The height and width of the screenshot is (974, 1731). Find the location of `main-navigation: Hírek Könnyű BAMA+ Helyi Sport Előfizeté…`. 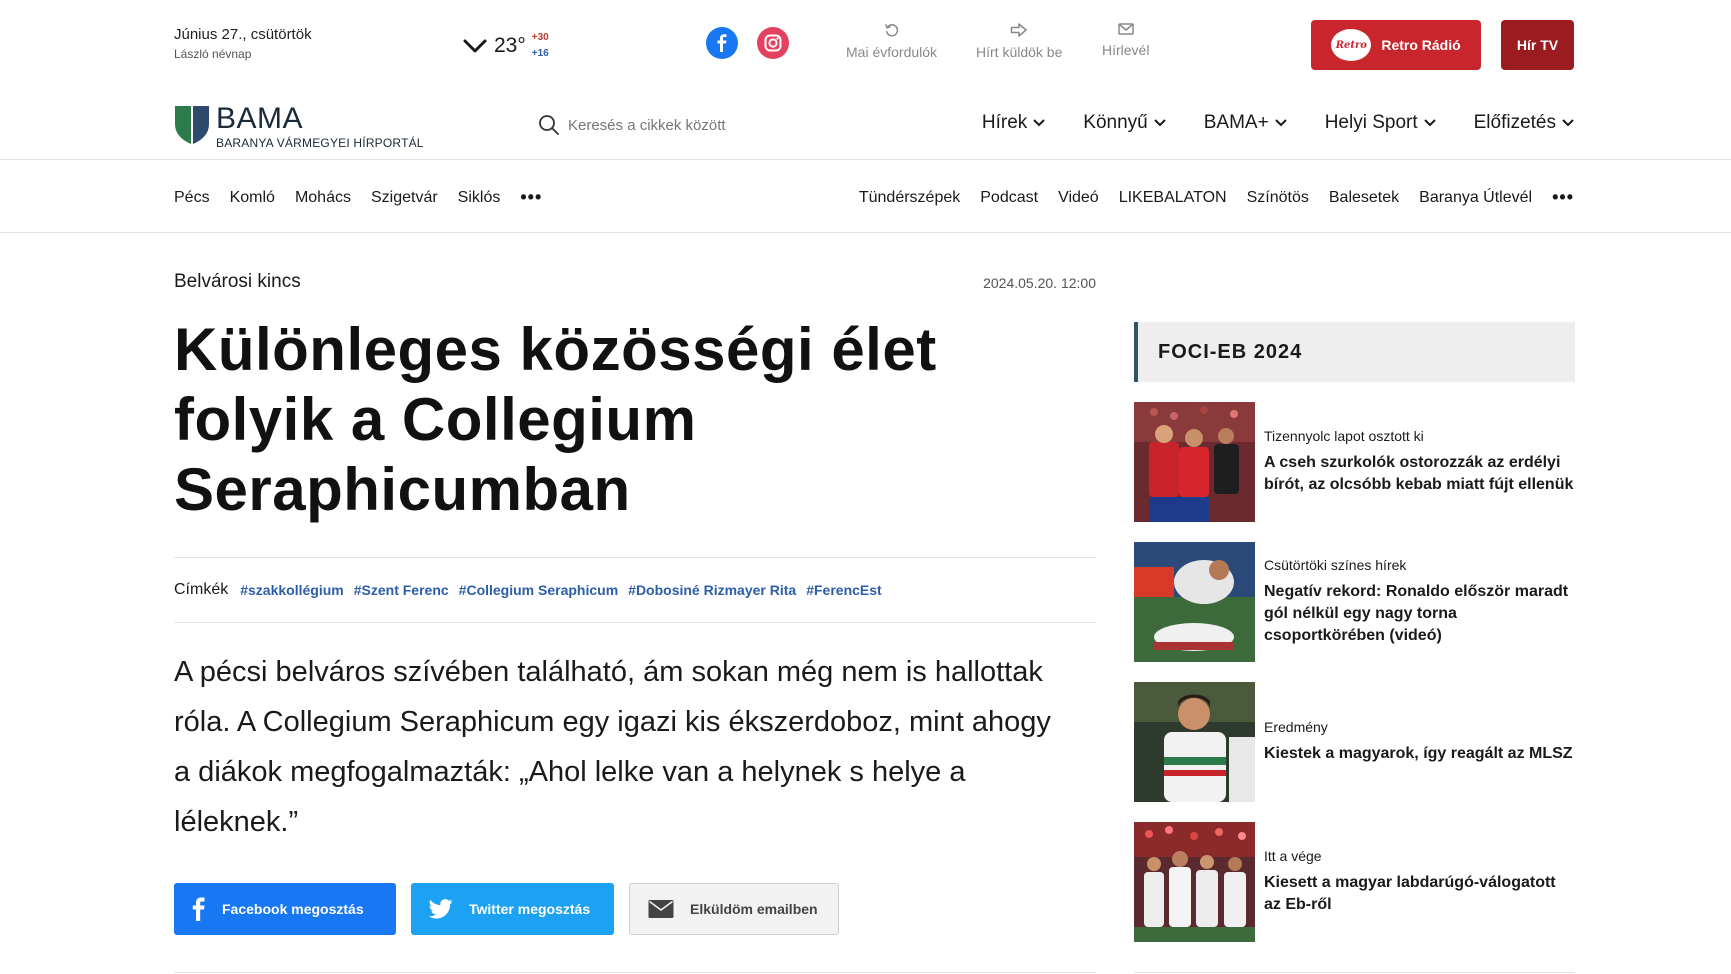

main-navigation: Hírek Könnyű BAMA+ Helyi Sport Előfizeté… is located at coordinates (1278, 123).